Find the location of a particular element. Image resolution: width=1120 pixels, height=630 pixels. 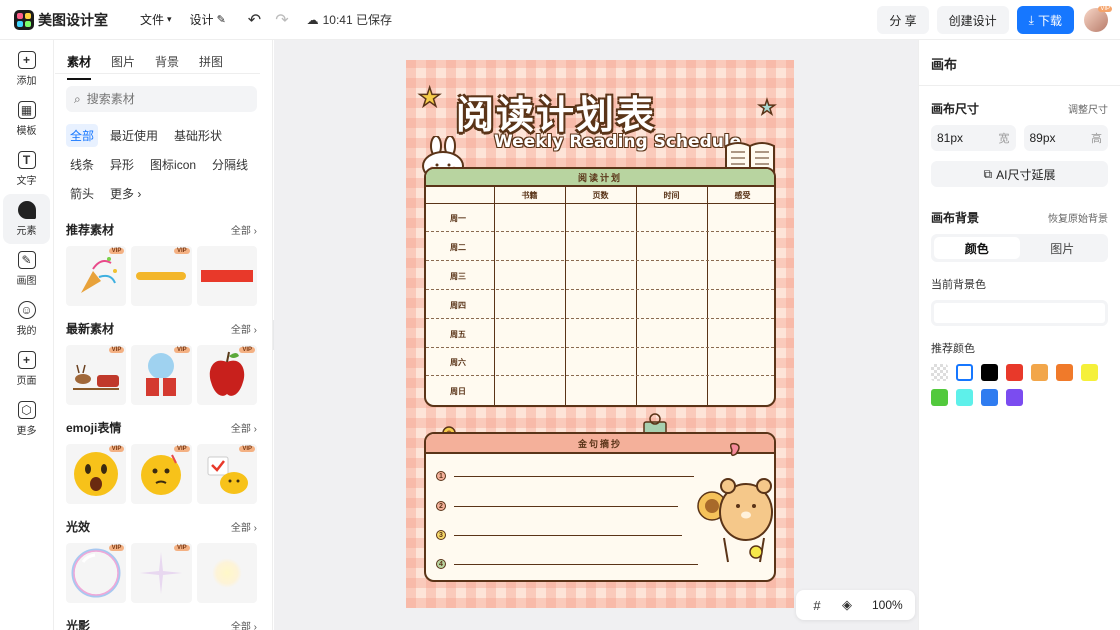

redo-icon: ↷ is located at coordinates (281, 20).